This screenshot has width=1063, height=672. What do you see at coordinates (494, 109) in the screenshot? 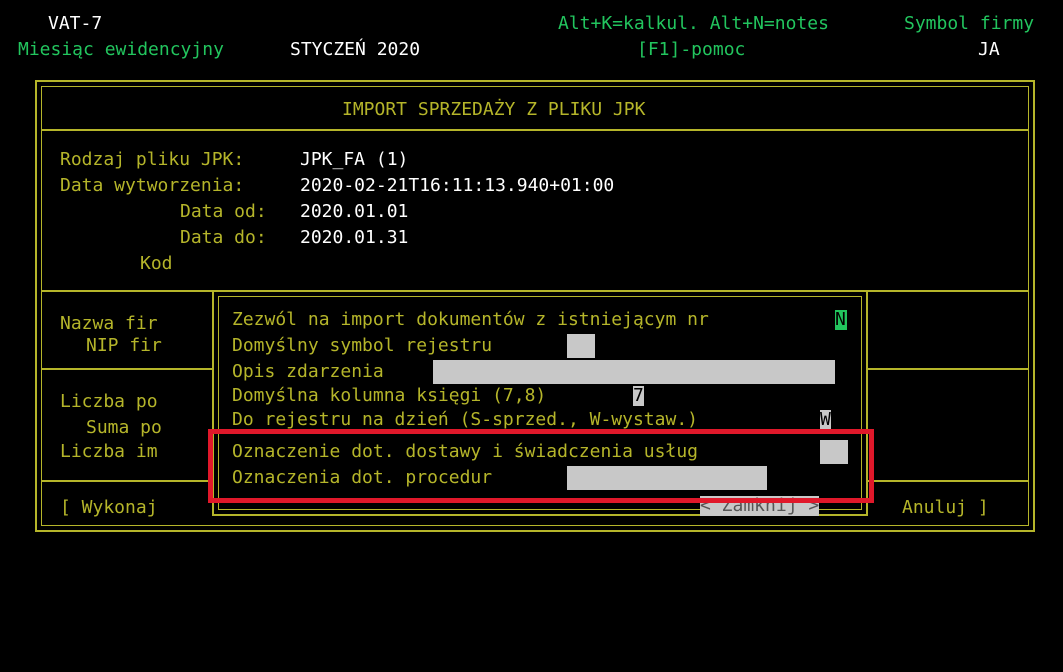
I see `panel-title: IMPORT SPRZEDAŻY Z PLIKU JPK` at bounding box center [494, 109].